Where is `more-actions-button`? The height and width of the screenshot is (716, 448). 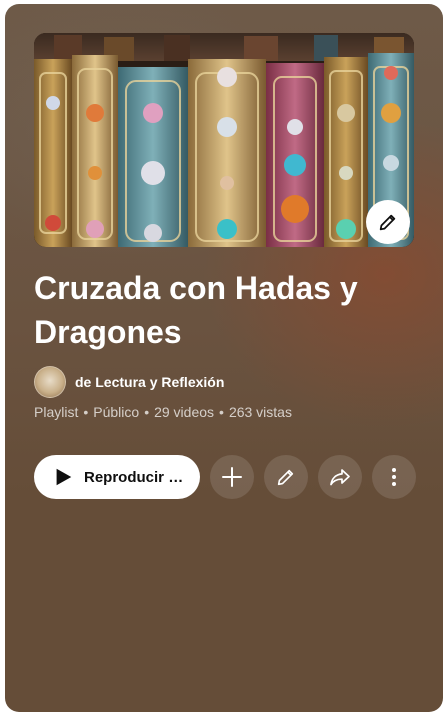
more-actions-button is located at coordinates (394, 477).